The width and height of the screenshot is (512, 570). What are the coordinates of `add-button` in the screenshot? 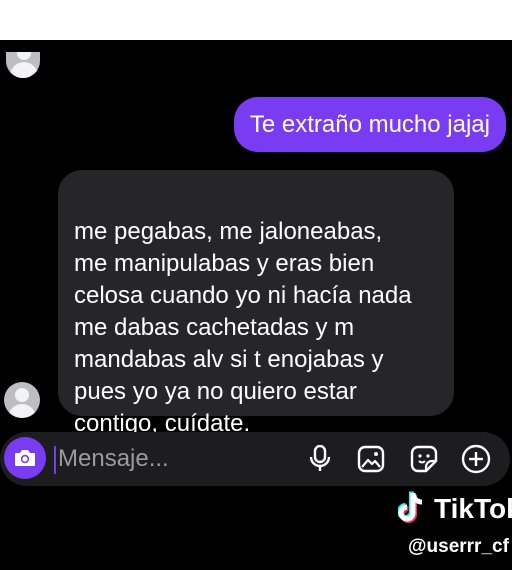 It's located at (476, 459).